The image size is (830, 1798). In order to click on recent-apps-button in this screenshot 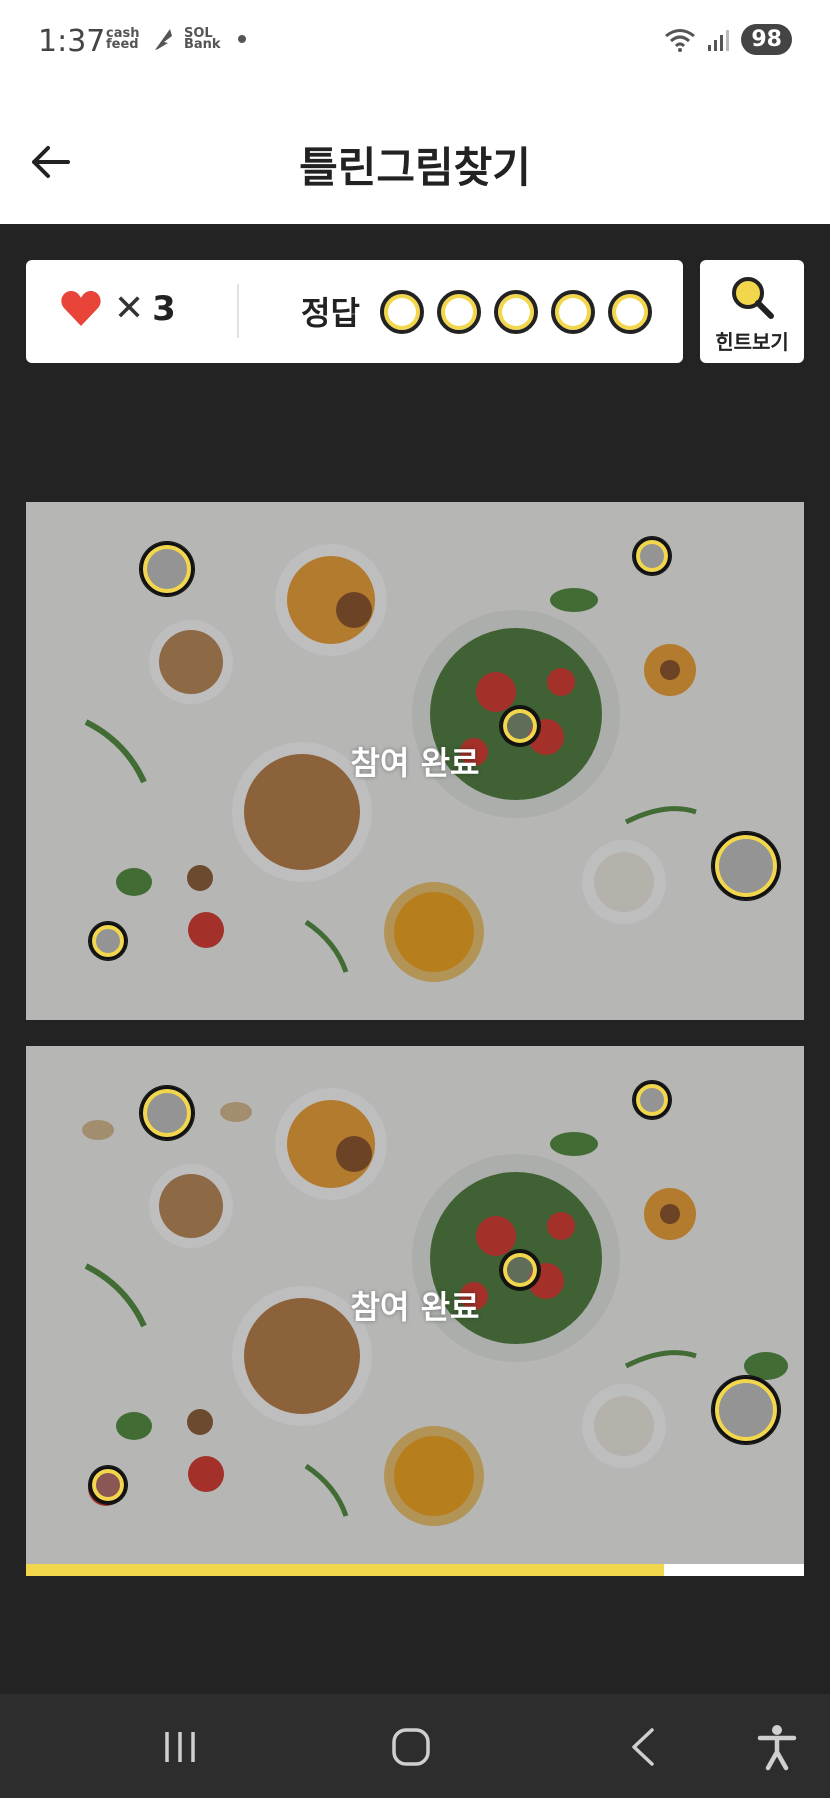, I will do `click(180, 1747)`.